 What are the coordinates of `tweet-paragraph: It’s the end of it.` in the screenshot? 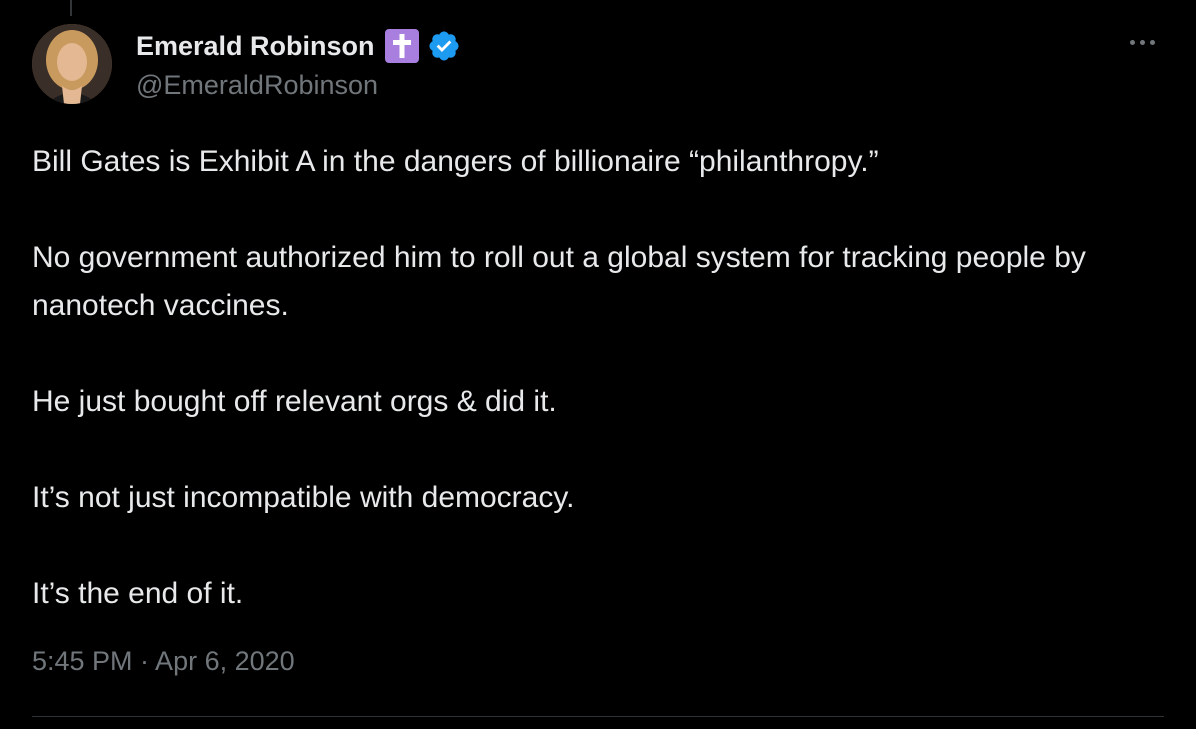 It's located at (138, 593).